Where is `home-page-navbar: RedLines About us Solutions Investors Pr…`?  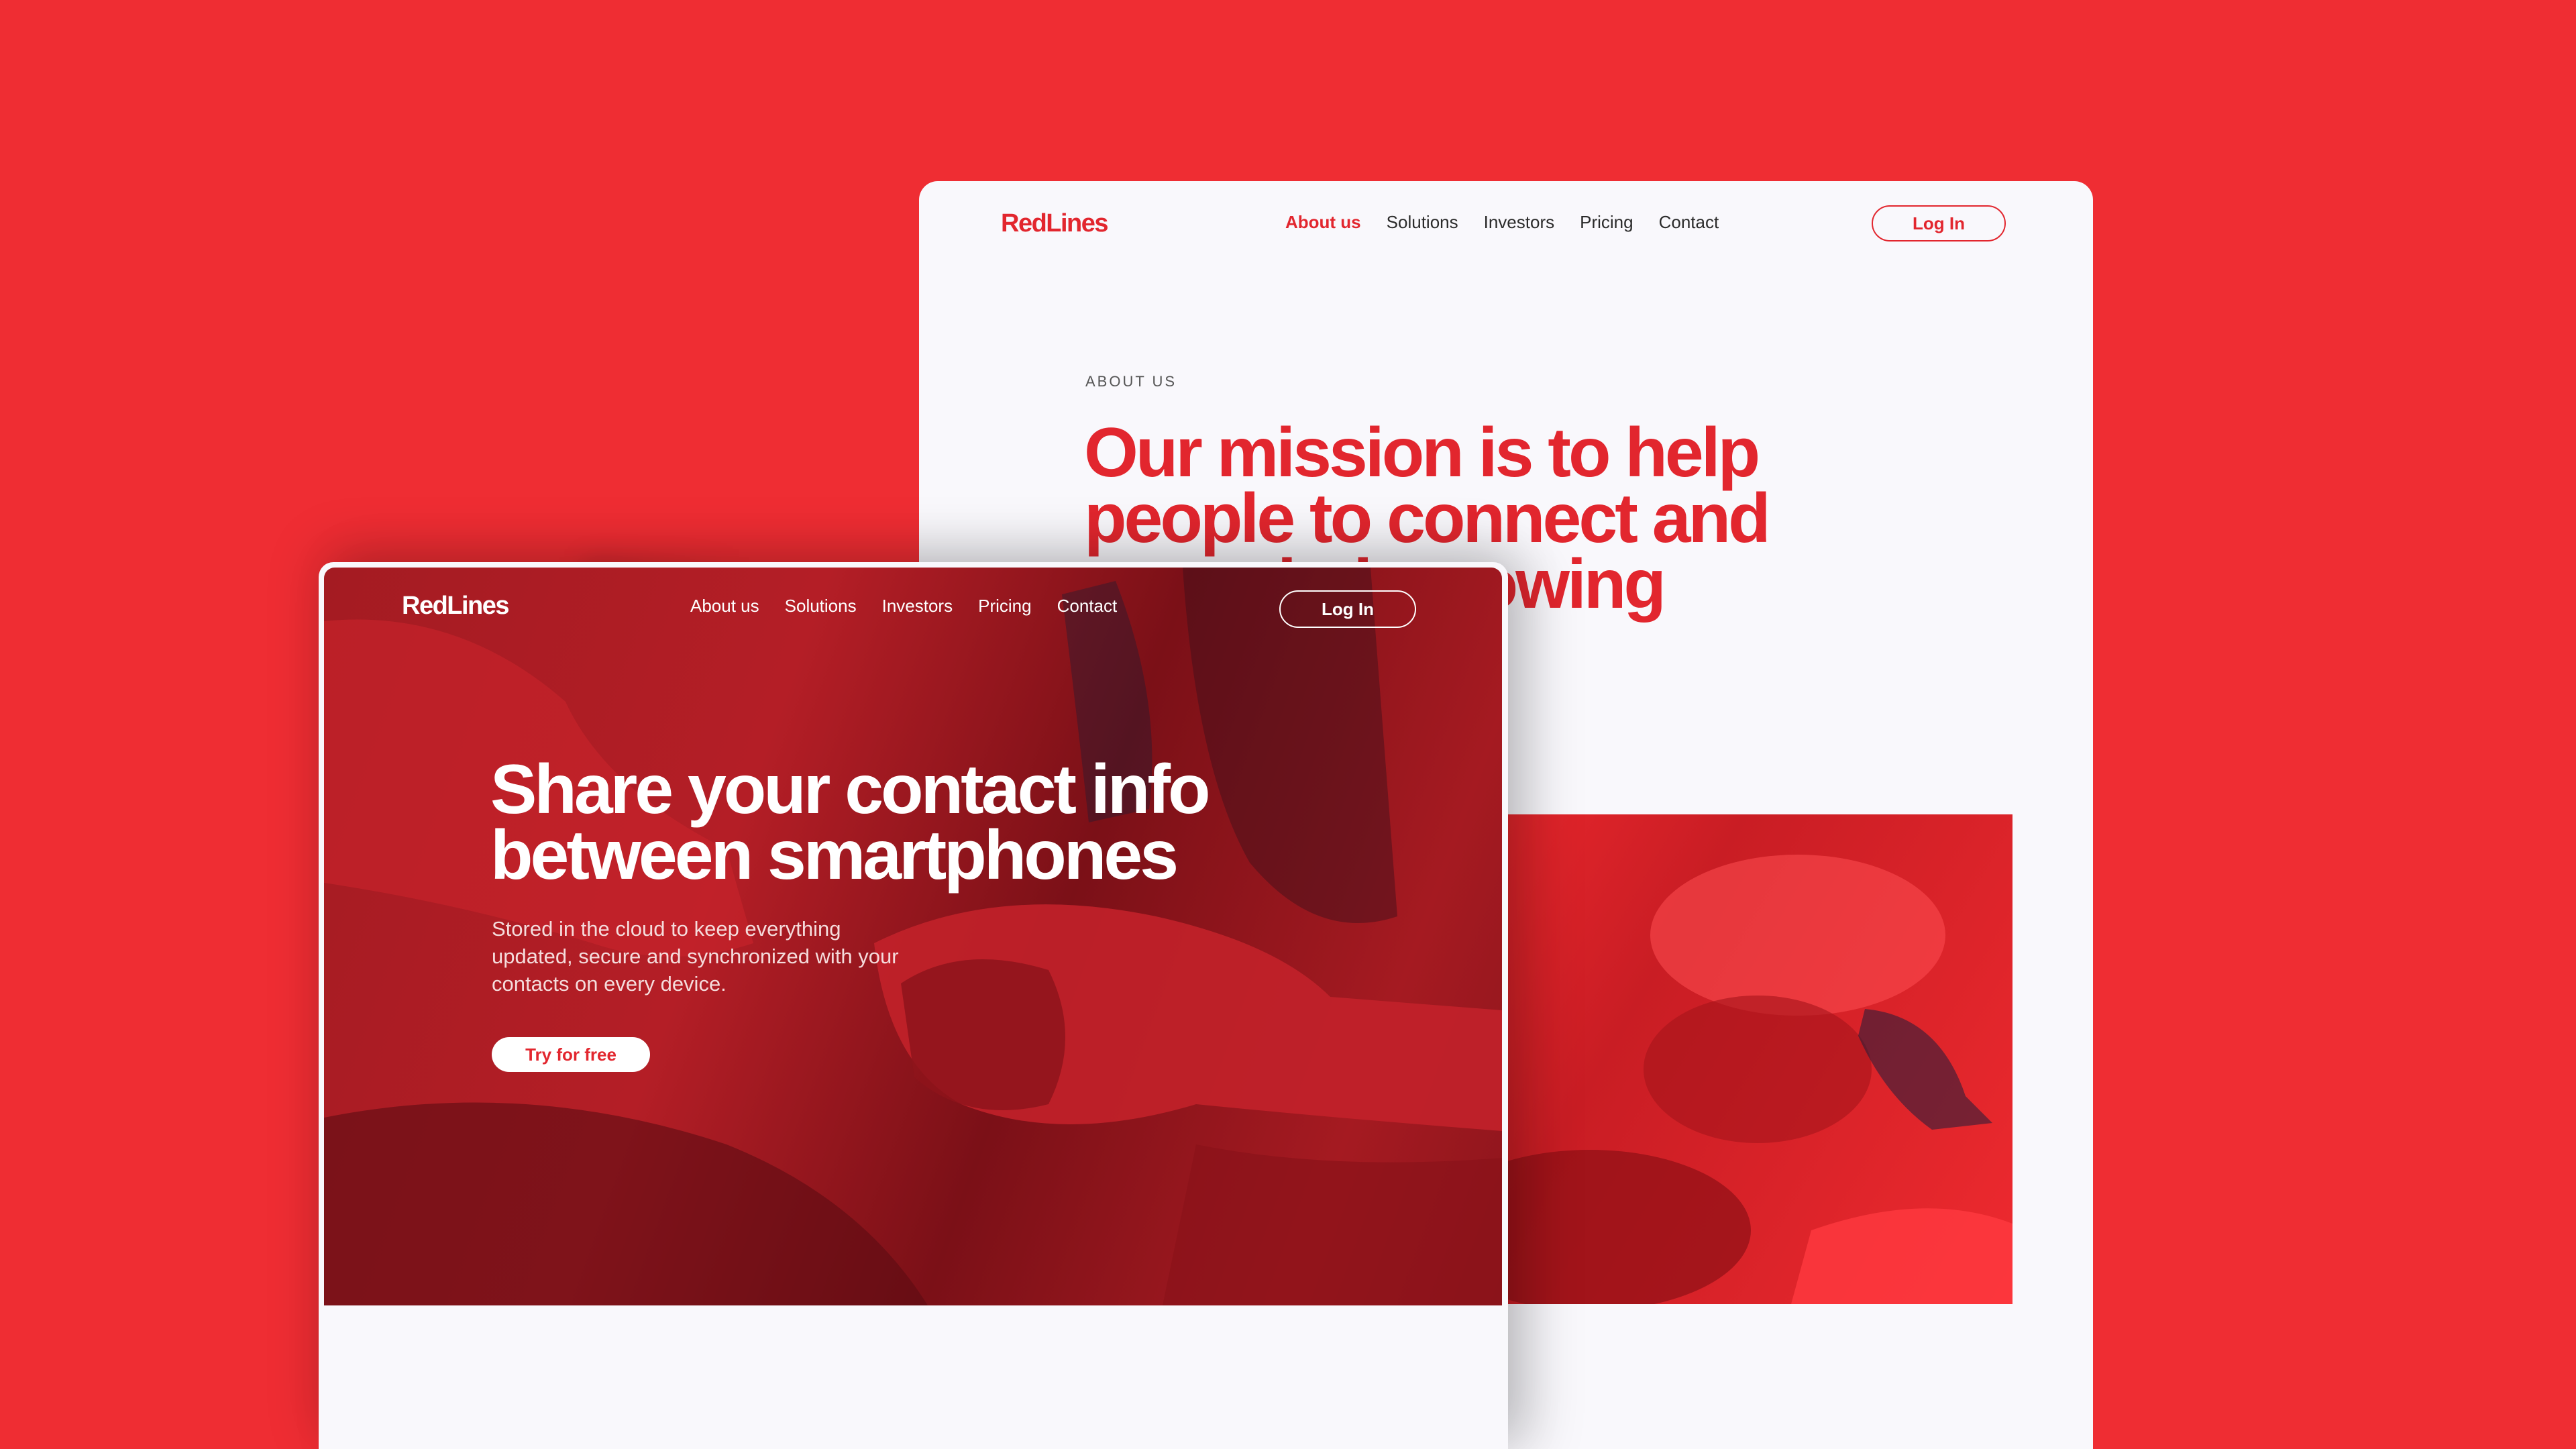 home-page-navbar: RedLines About us Solutions Investors Pr… is located at coordinates (913, 604).